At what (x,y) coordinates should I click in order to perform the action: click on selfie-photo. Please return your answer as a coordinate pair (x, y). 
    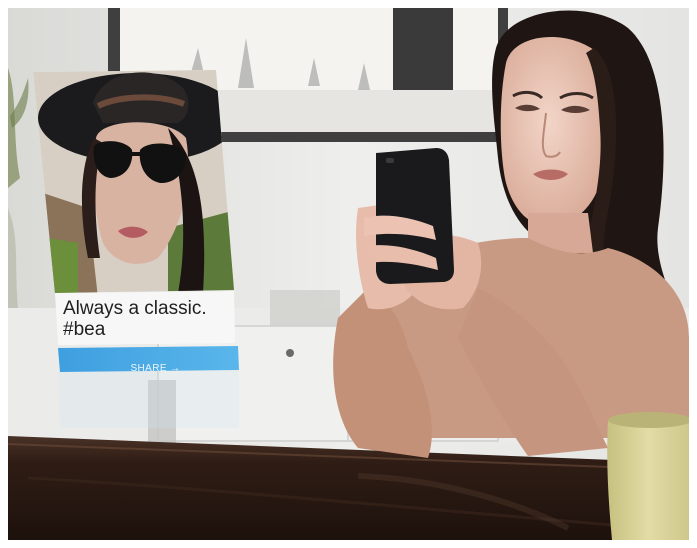
    Looking at the image, I should click on (133, 181).